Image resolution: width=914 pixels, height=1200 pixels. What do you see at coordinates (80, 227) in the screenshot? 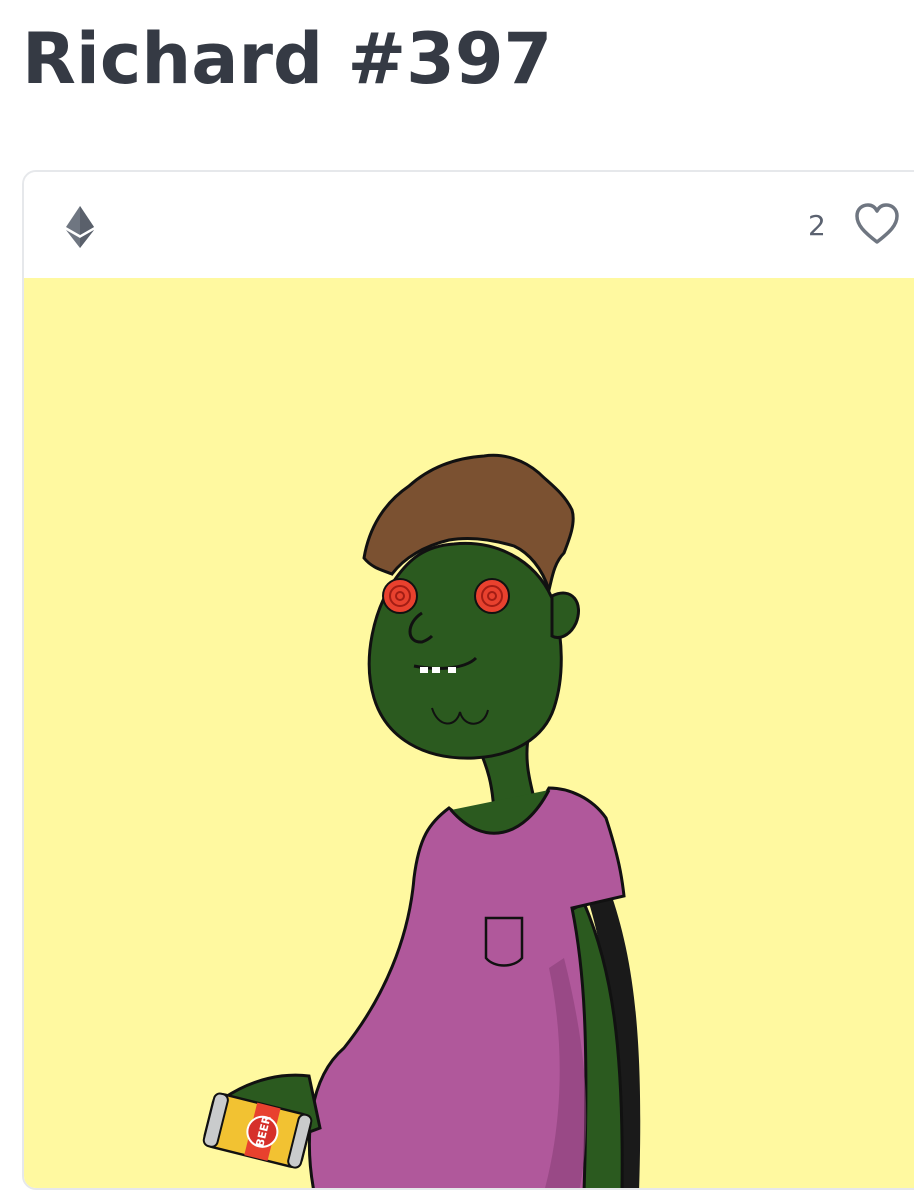
I see `ethereum-icon` at bounding box center [80, 227].